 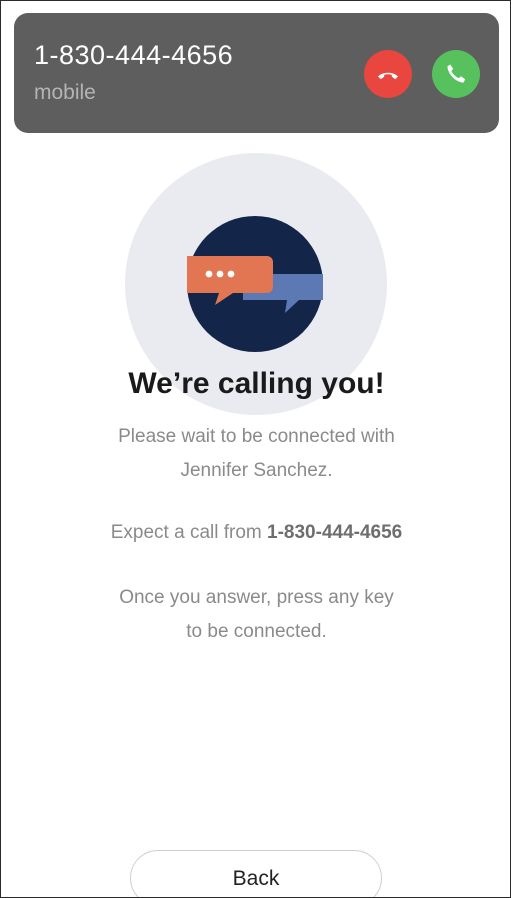 I want to click on wait-message-line2: Jennifer Sanchez., so click(x=256, y=470).